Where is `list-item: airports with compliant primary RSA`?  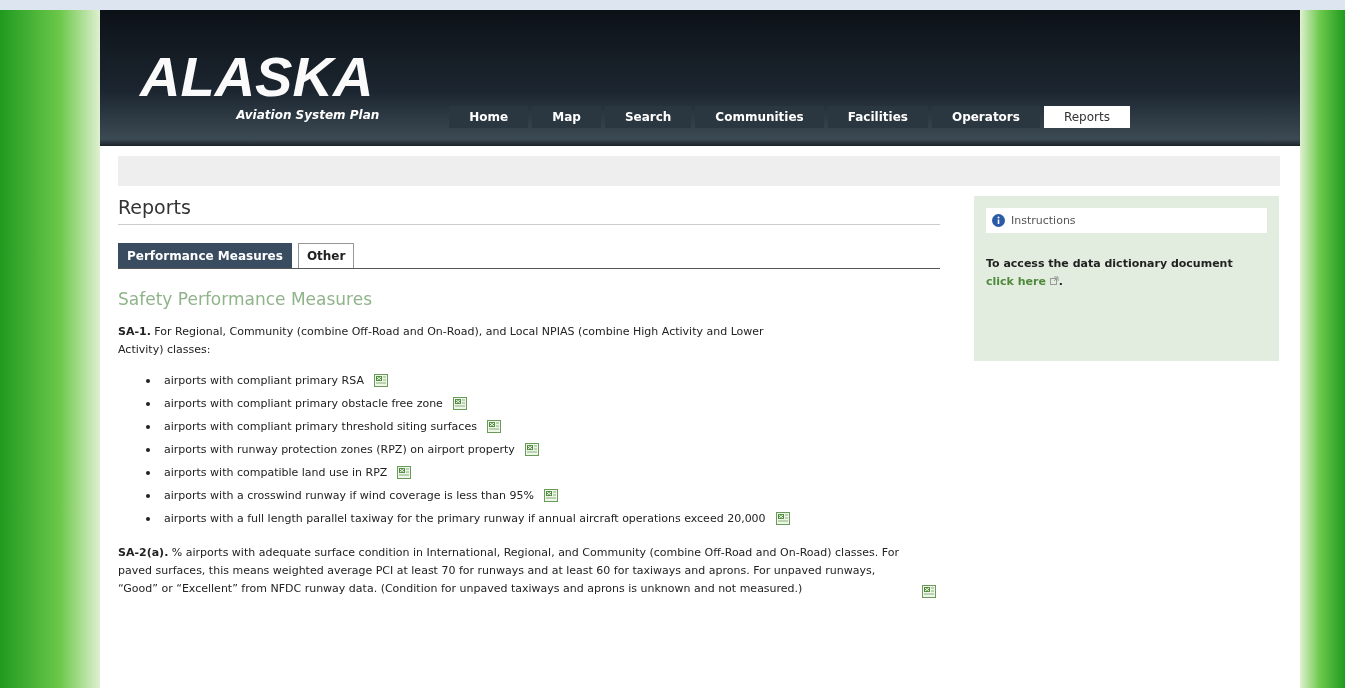
list-item: airports with compliant primary RSA is located at coordinates (264, 381).